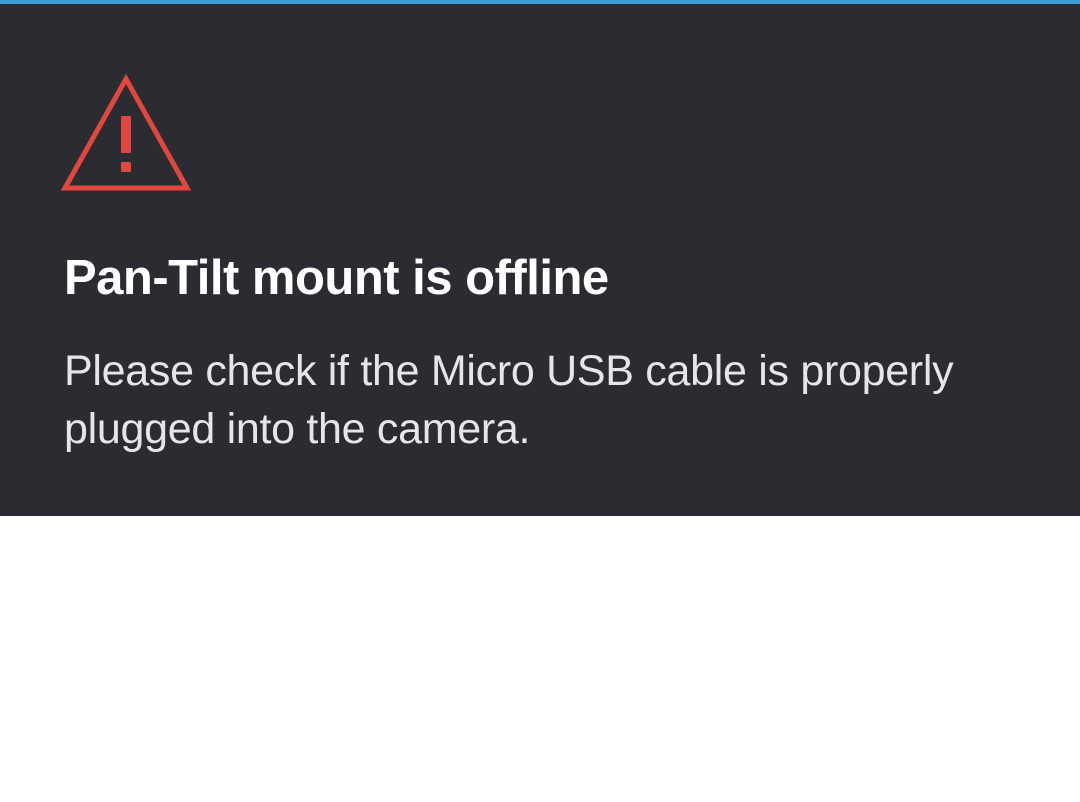 The width and height of the screenshot is (1080, 802). I want to click on alert-title: Pan-Tilt mount is offline, so click(336, 278).